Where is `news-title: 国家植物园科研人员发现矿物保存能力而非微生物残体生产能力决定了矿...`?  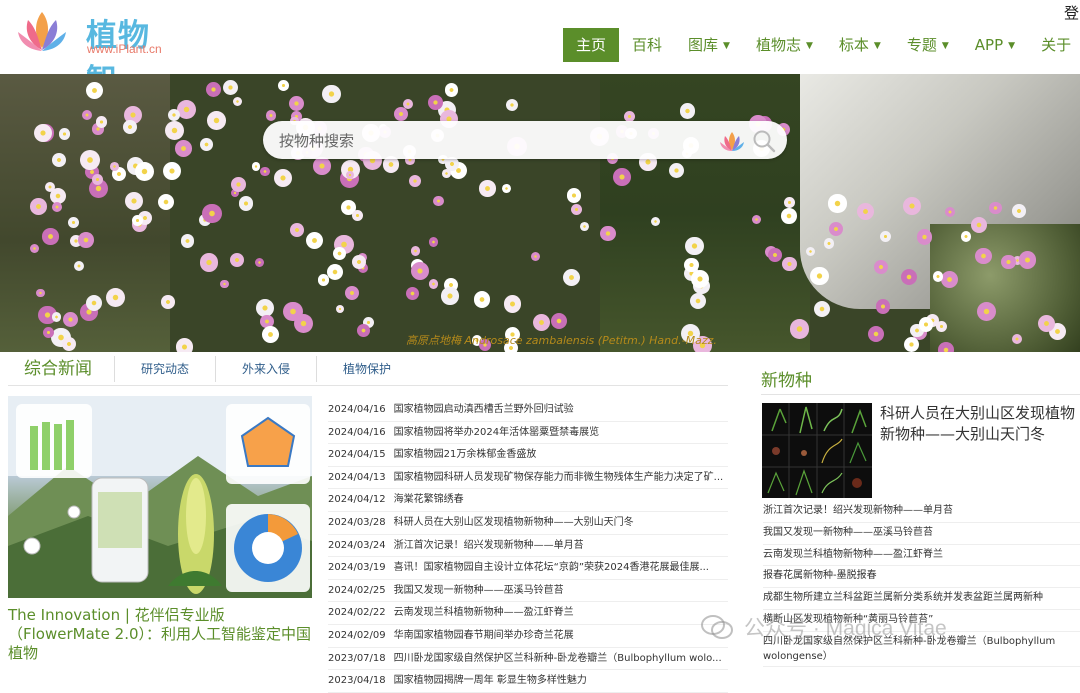
news-title: 国家植物园科研人员发现矿物保存能力而非微生物残体生产能力决定了矿... is located at coordinates (559, 477).